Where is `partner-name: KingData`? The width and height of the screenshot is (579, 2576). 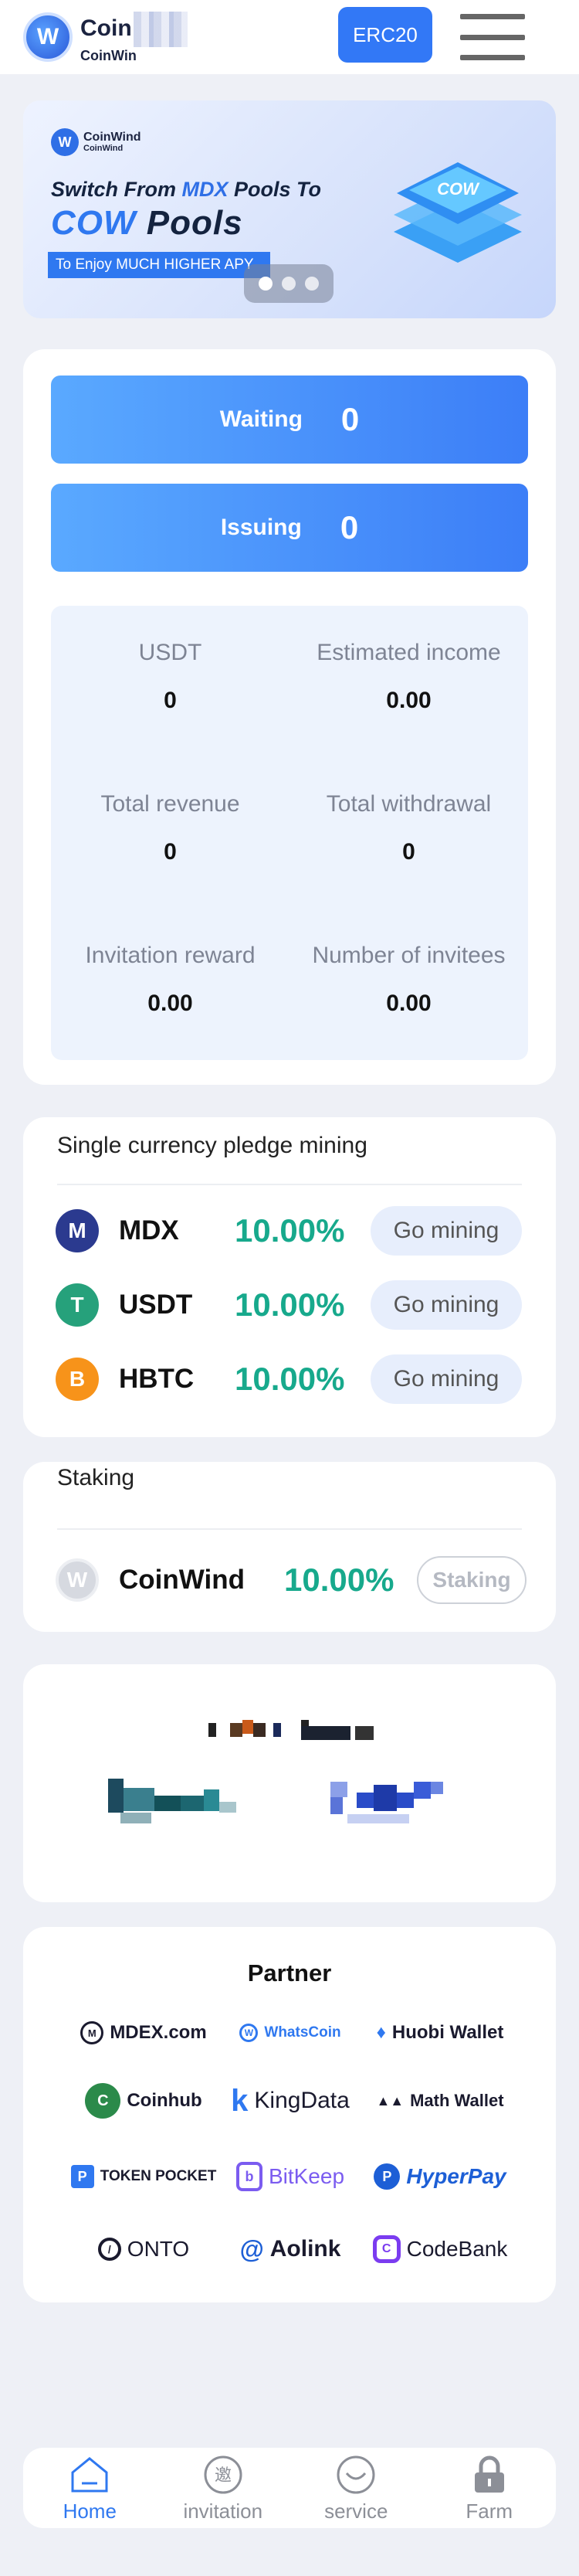
partner-name: KingData is located at coordinates (302, 2100).